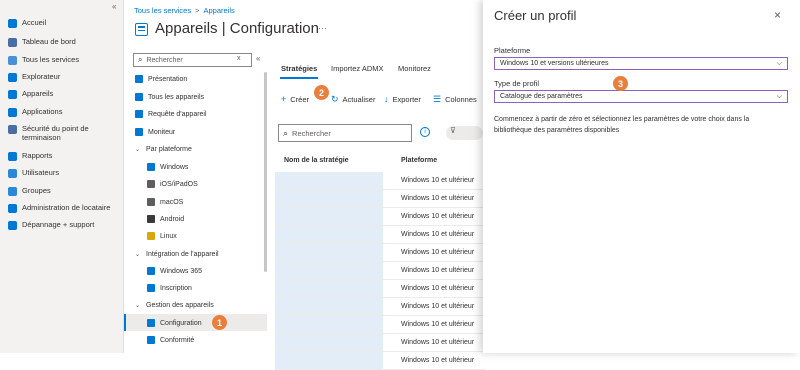 The width and height of the screenshot is (800, 370). Describe the element at coordinates (359, 99) in the screenshot. I see `refresh-label: Actualiser` at that location.